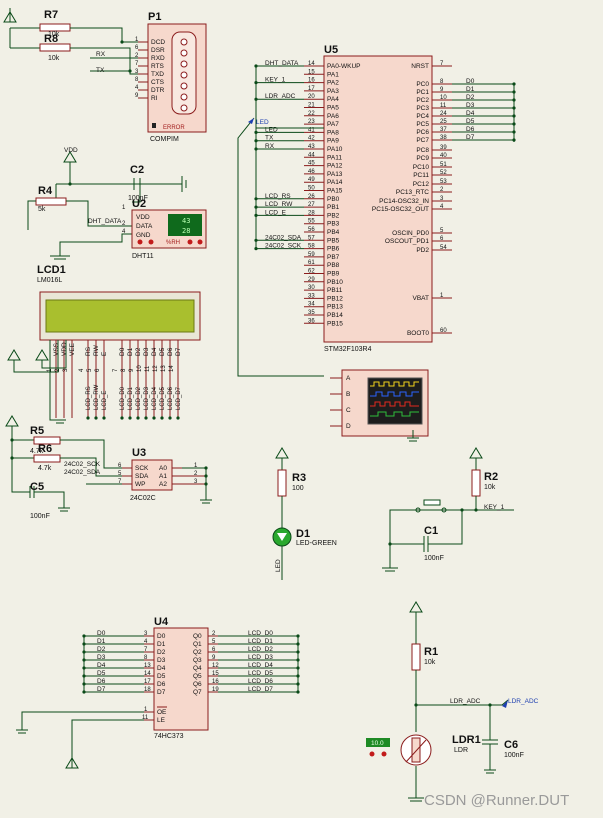 Image resolution: width=603 pixels, height=818 pixels. Describe the element at coordinates (334, 157) in the screenshot. I see `u5-pin-pa11: PA11` at that location.